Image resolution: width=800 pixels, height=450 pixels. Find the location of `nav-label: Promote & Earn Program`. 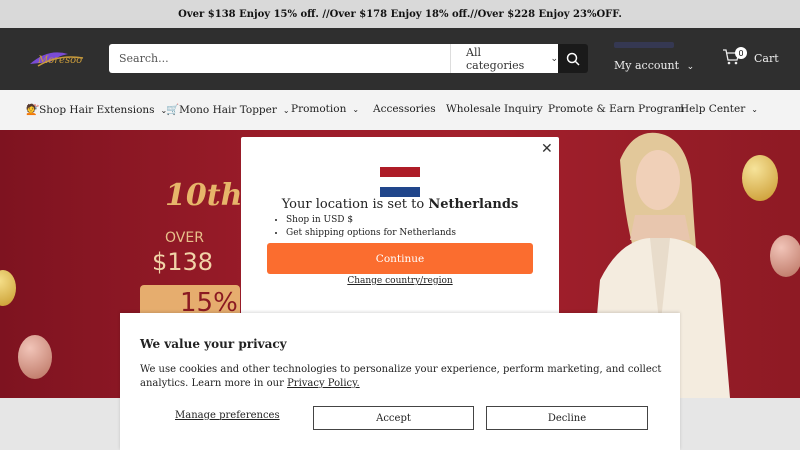

nav-label: Promote & Earn Program is located at coordinates (616, 109).